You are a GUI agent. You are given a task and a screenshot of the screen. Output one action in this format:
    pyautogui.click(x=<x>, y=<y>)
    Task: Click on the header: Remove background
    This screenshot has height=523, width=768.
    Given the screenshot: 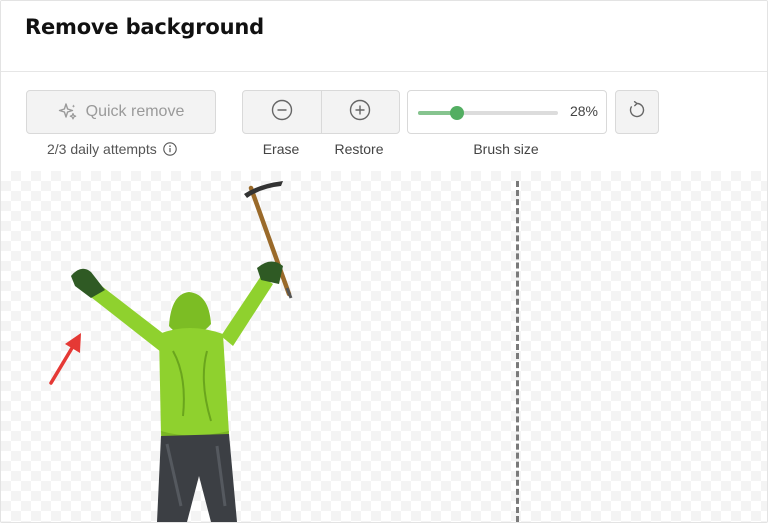 What is the action you would take?
    pyautogui.click(x=384, y=36)
    